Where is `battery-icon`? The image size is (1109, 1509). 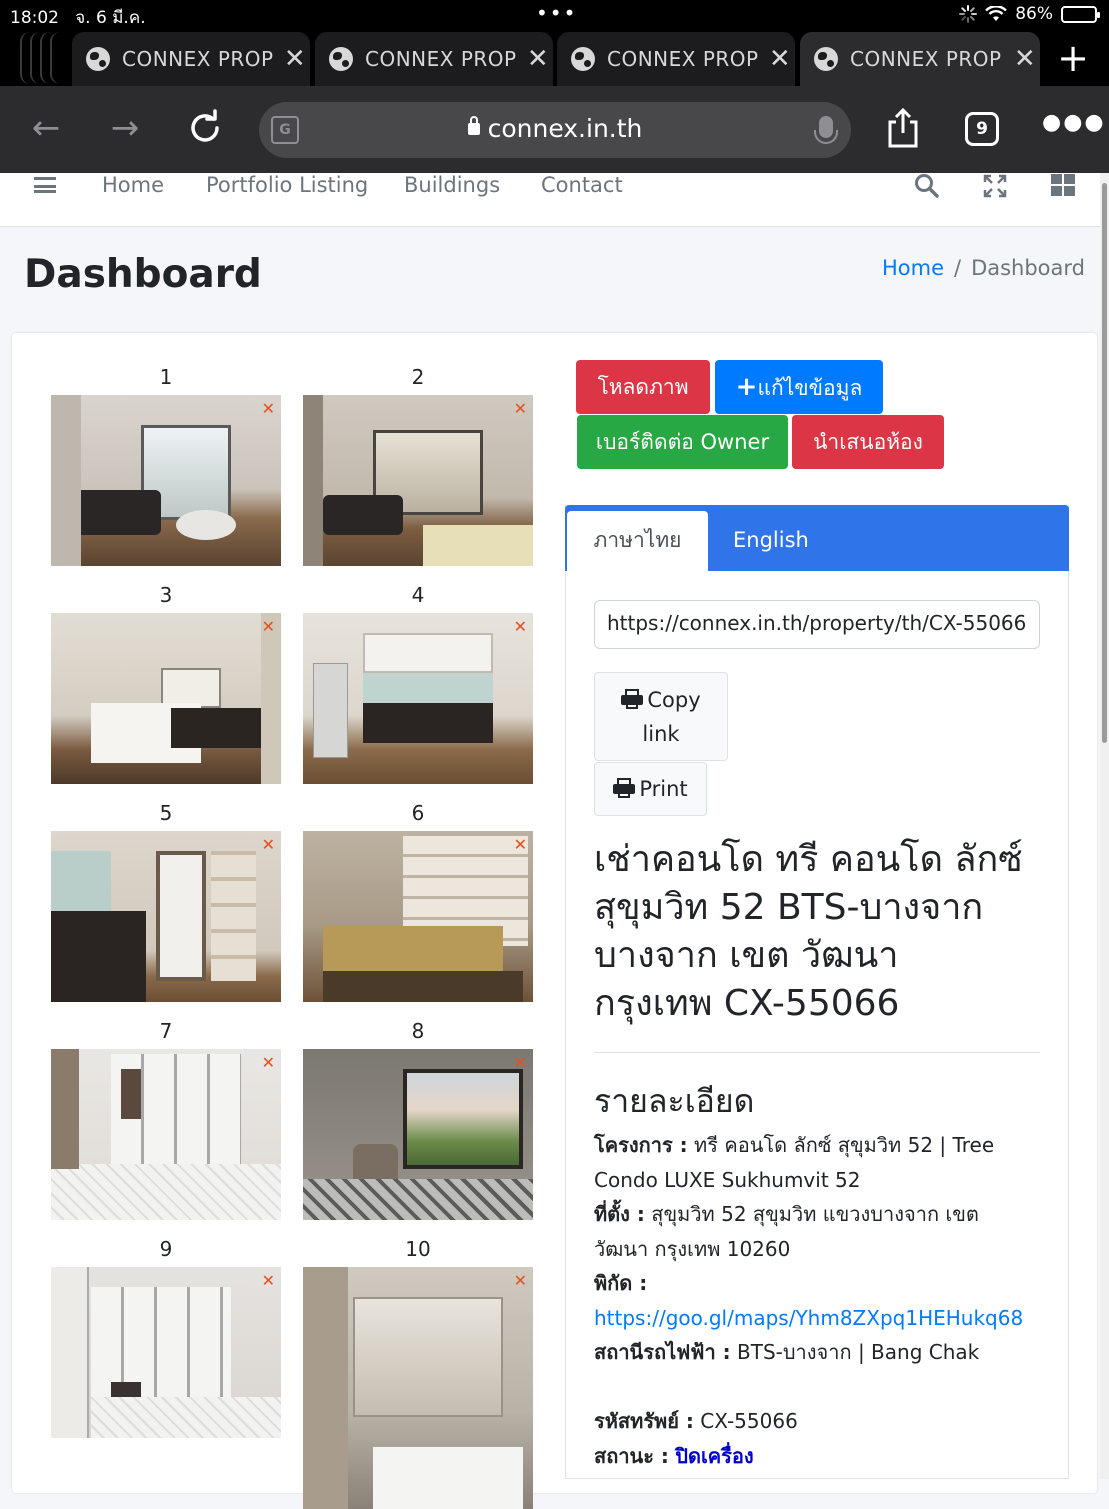 battery-icon is located at coordinates (1080, 14).